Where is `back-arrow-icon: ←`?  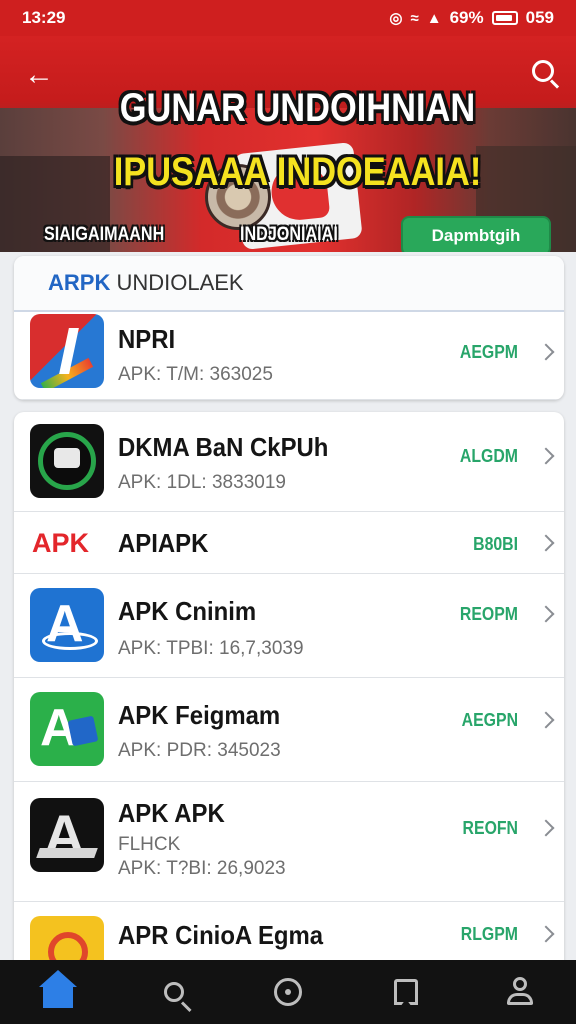 back-arrow-icon: ← is located at coordinates (39, 75).